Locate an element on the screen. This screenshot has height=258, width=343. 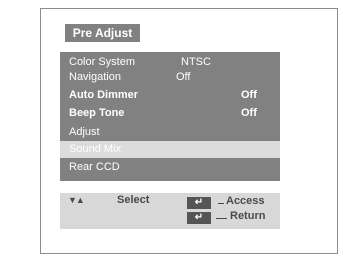
menu-item-label: Auto Dimmer is located at coordinates (104, 95).